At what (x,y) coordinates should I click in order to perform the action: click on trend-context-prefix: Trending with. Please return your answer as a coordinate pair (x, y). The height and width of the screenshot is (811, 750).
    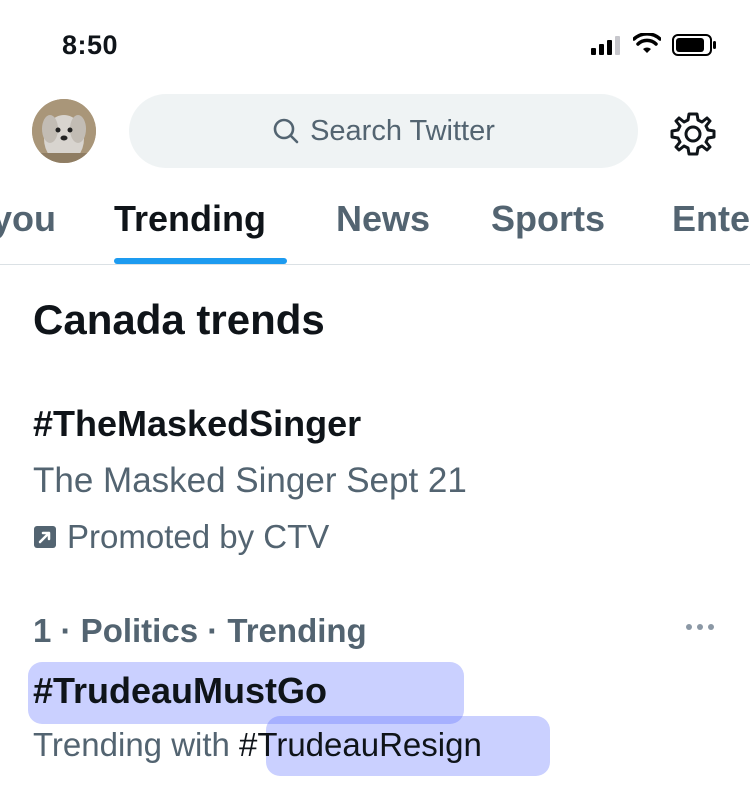
    Looking at the image, I should click on (131, 744).